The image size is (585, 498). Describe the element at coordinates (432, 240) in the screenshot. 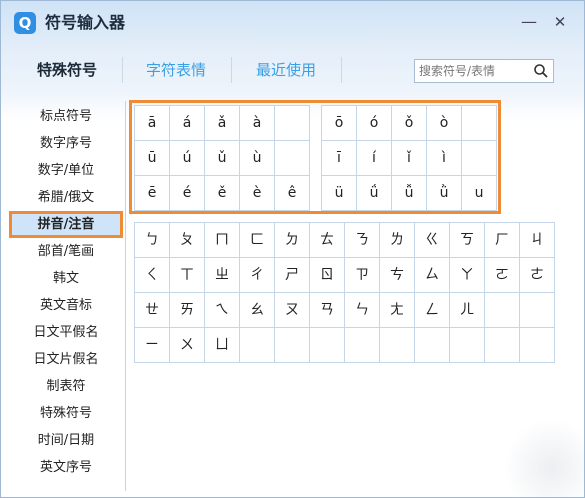

I see `symbol-cell: ㄍ` at that location.